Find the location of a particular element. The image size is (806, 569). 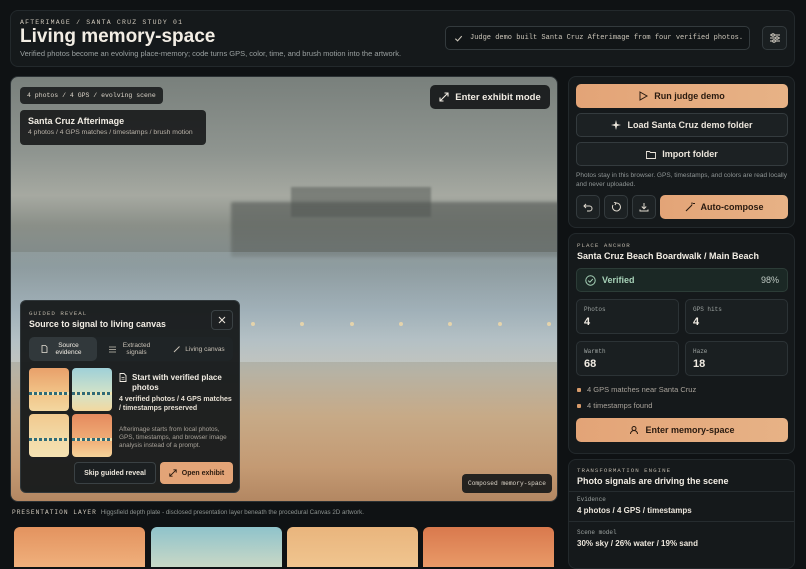

open-exhibit-button: Open exhibit is located at coordinates (196, 473).